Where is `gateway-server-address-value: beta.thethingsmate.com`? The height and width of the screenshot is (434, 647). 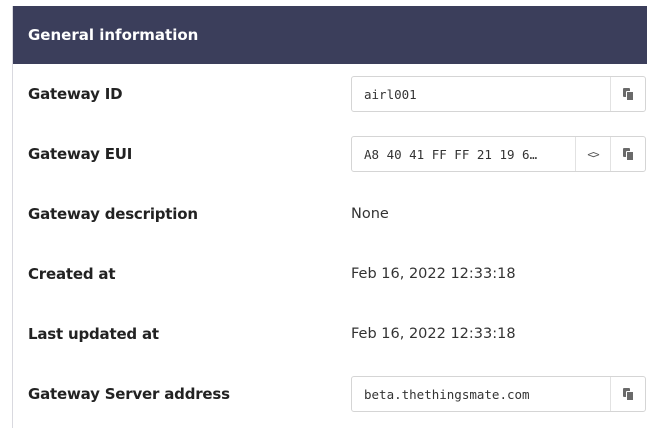
gateway-server-address-value: beta.thethingsmate.com is located at coordinates (481, 394).